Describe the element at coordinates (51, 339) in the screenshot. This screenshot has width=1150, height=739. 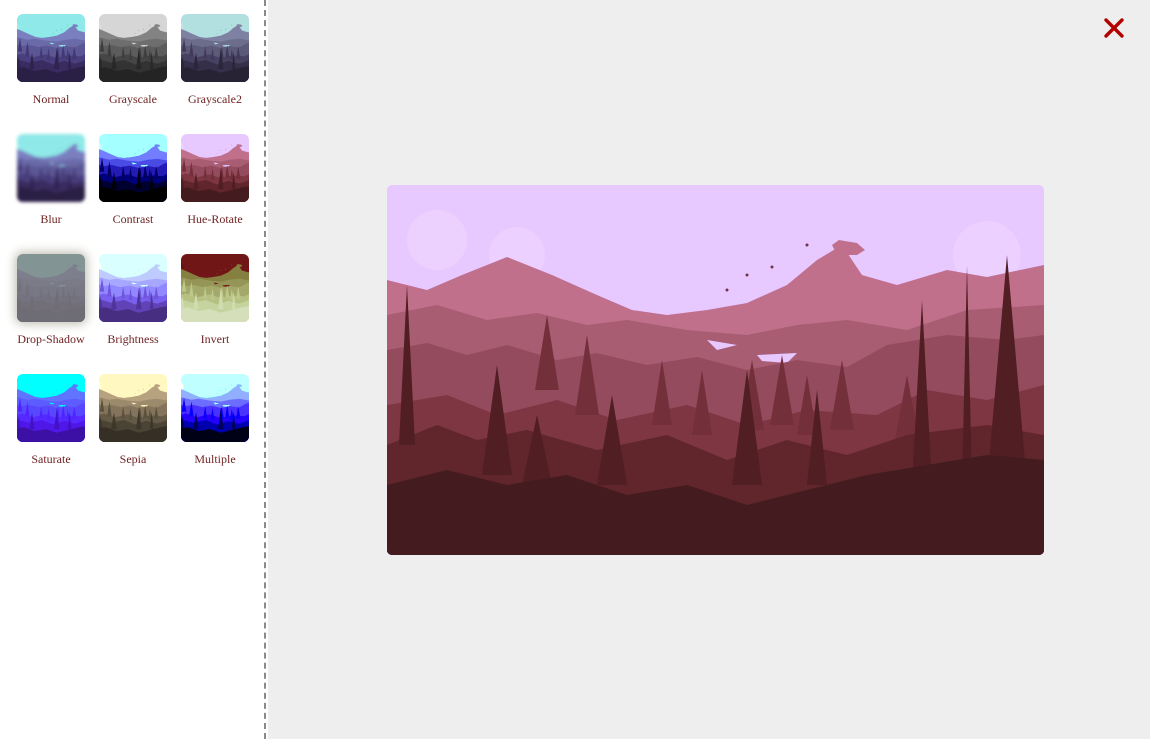
I see `filter-label: Drop-Shadow` at that location.